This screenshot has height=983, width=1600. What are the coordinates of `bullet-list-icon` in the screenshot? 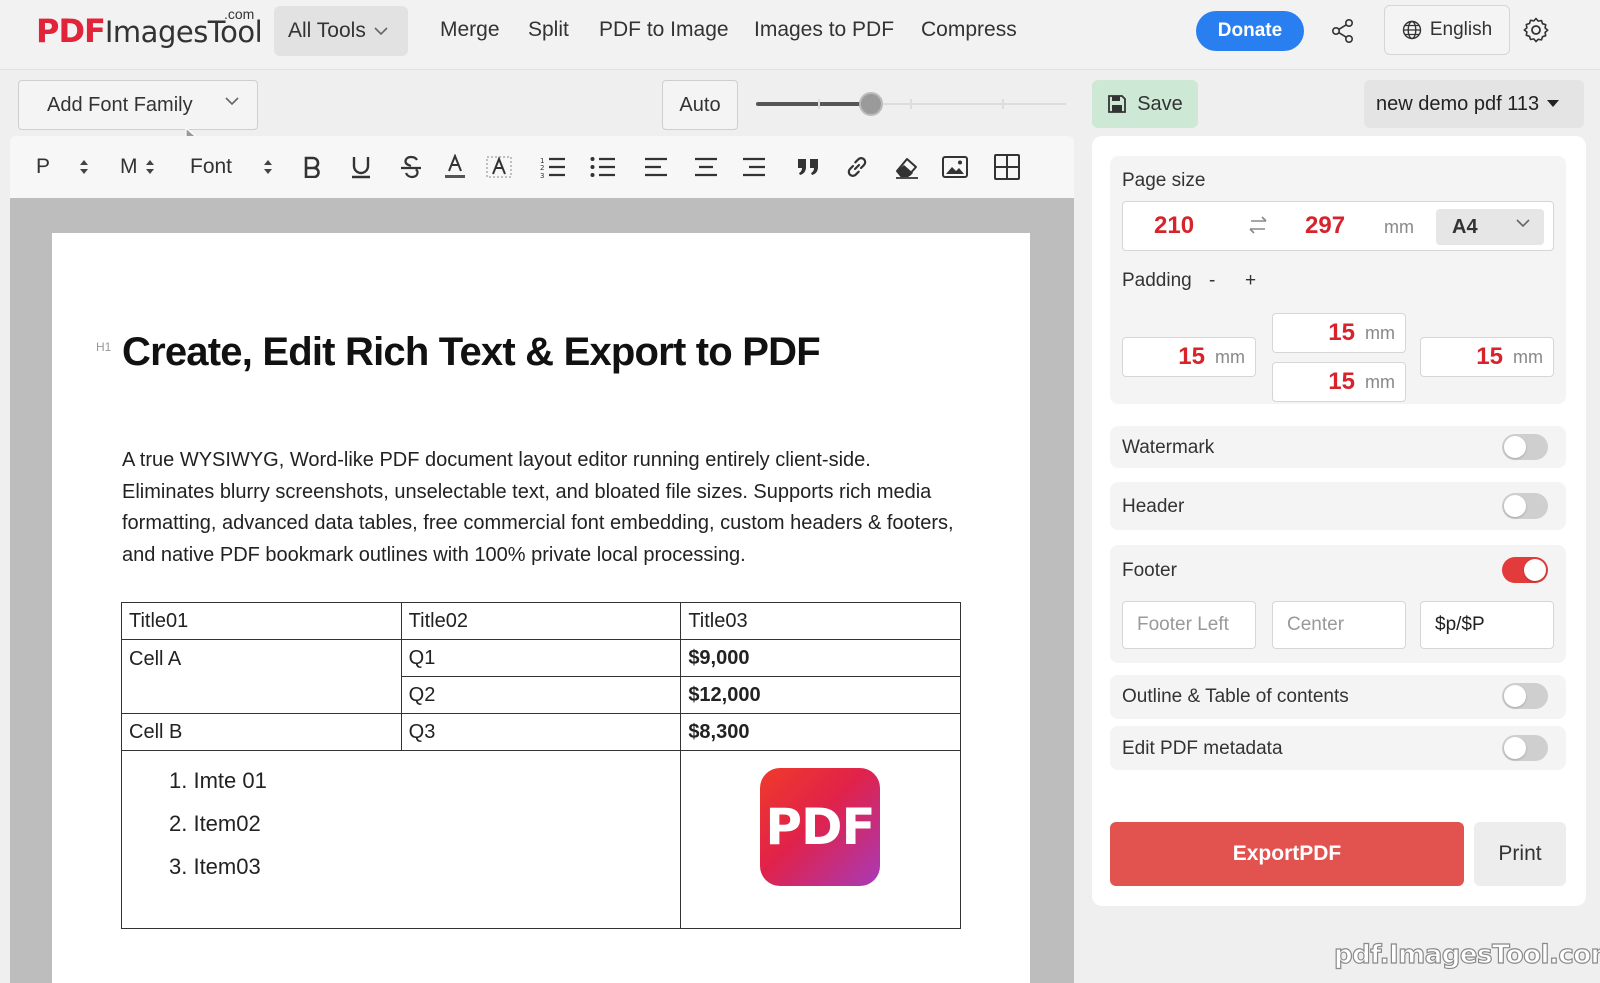 It's located at (602, 167).